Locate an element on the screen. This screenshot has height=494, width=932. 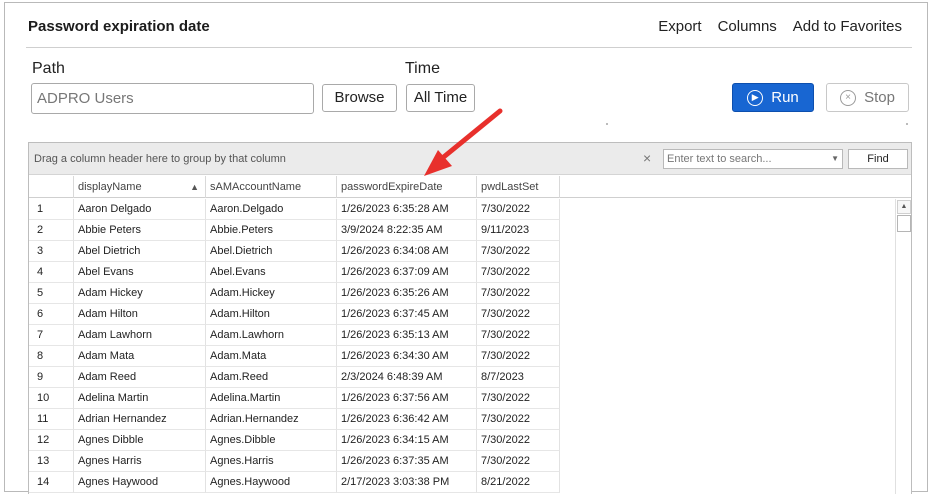
passwordexpiredate-cell: 1/26/2023 6:36:42 AM is located at coordinates (407, 419).